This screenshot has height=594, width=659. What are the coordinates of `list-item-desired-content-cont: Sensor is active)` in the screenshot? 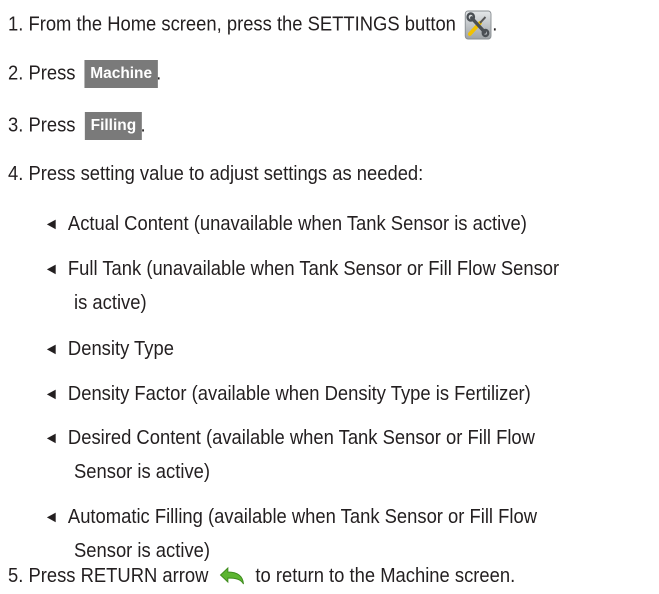 It's located at (142, 472).